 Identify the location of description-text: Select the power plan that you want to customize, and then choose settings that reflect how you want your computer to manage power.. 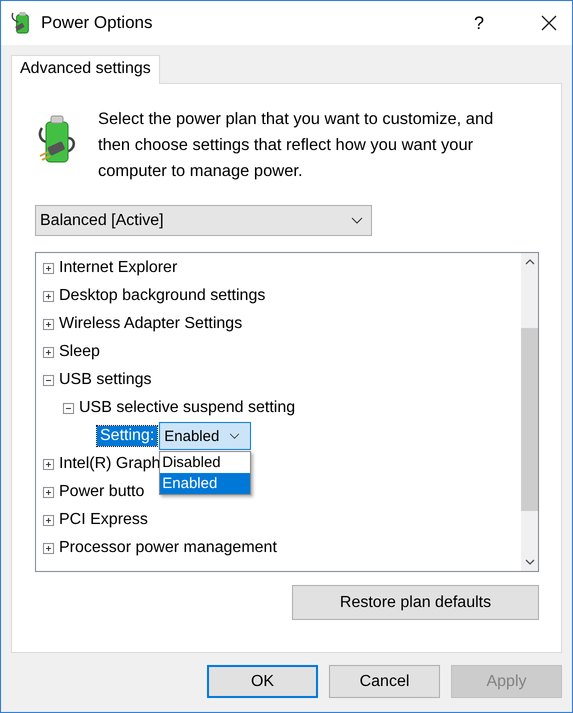
(296, 145).